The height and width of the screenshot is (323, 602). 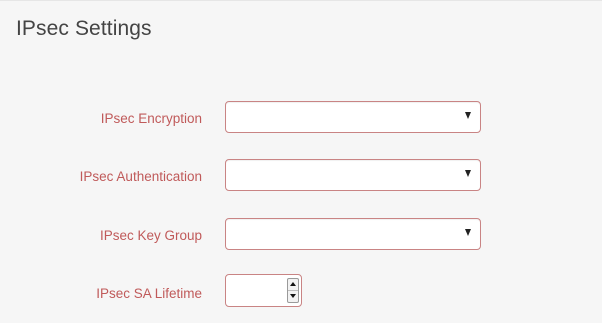 What do you see at coordinates (353, 117) in the screenshot?
I see `ipsec-encryption-select` at bounding box center [353, 117].